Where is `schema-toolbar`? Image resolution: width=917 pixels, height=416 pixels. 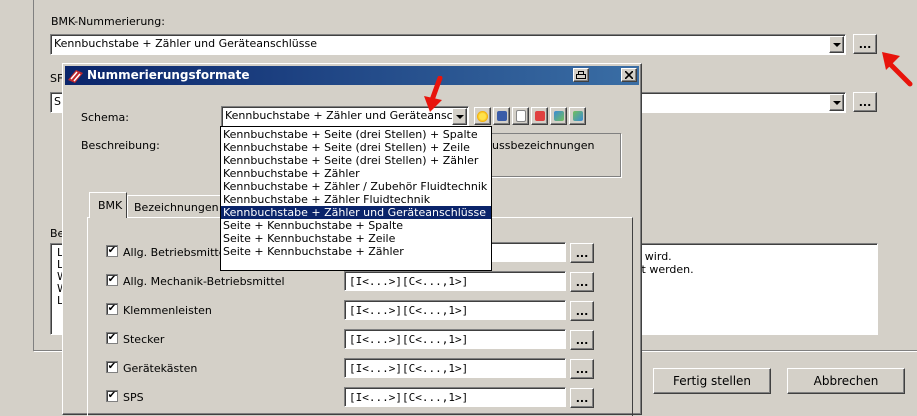 schema-toolbar is located at coordinates (530, 116).